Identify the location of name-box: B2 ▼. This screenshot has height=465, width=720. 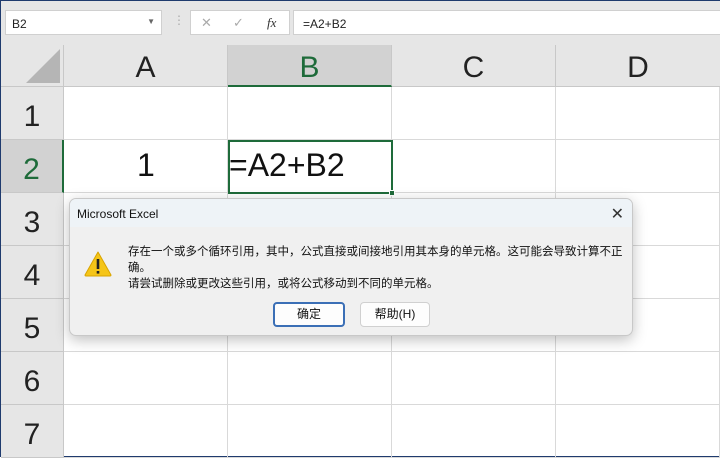
(83, 22).